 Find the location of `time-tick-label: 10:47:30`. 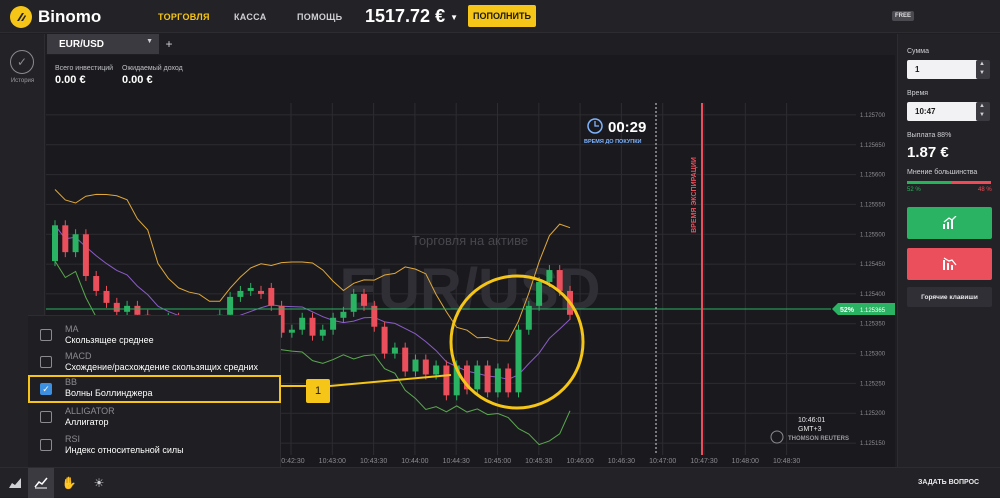

time-tick-label: 10:47:30 is located at coordinates (703, 461).